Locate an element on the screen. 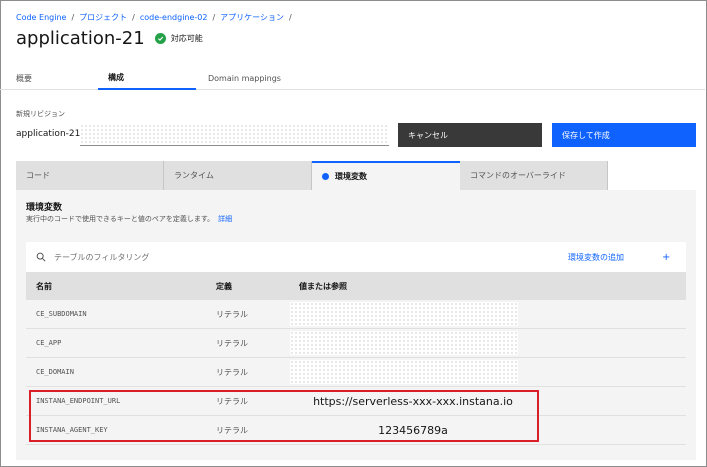  cancel-button: キャンセル is located at coordinates (470, 135).